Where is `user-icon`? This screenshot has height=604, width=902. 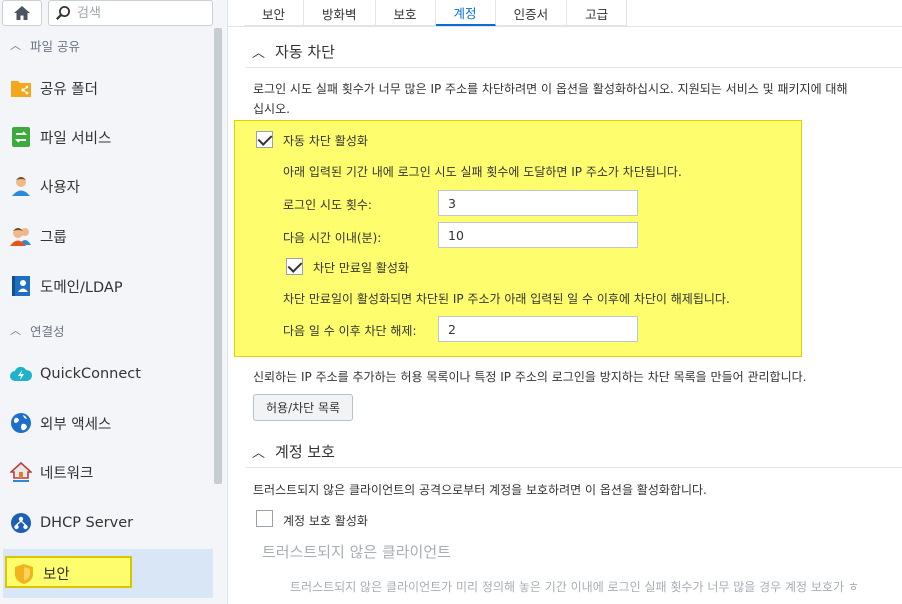
user-icon is located at coordinates (21, 186).